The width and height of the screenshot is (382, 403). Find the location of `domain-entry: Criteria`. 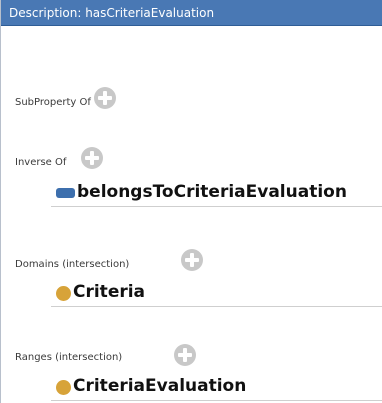

domain-entry: Criteria is located at coordinates (216, 294).